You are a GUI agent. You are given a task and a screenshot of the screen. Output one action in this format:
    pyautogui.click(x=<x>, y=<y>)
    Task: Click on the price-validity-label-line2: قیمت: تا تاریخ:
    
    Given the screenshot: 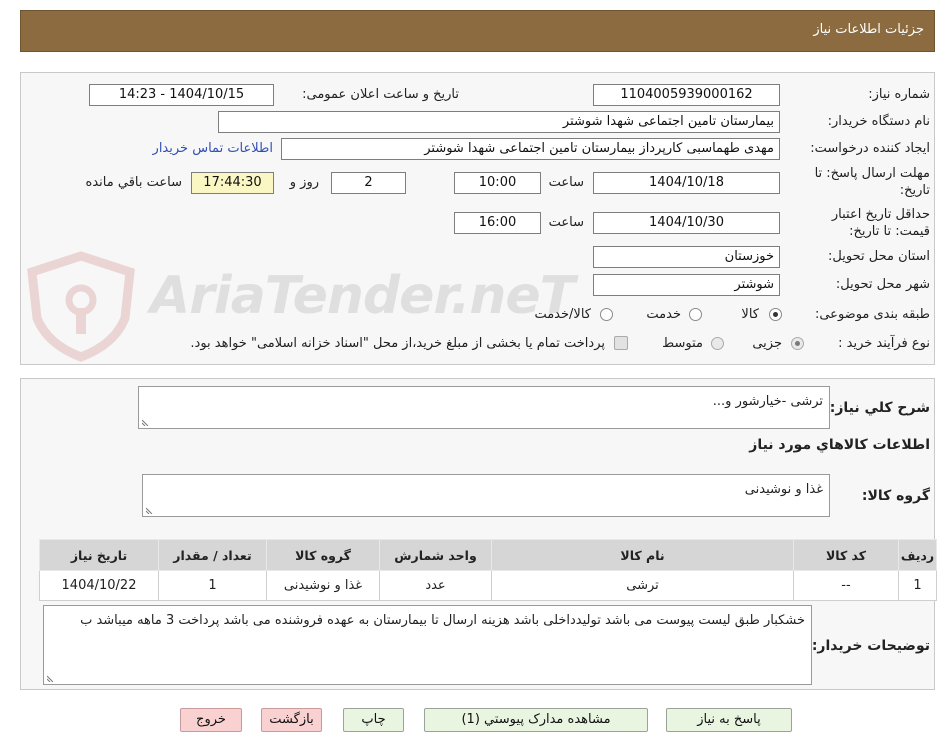 What is the action you would take?
    pyautogui.click(x=889, y=231)
    